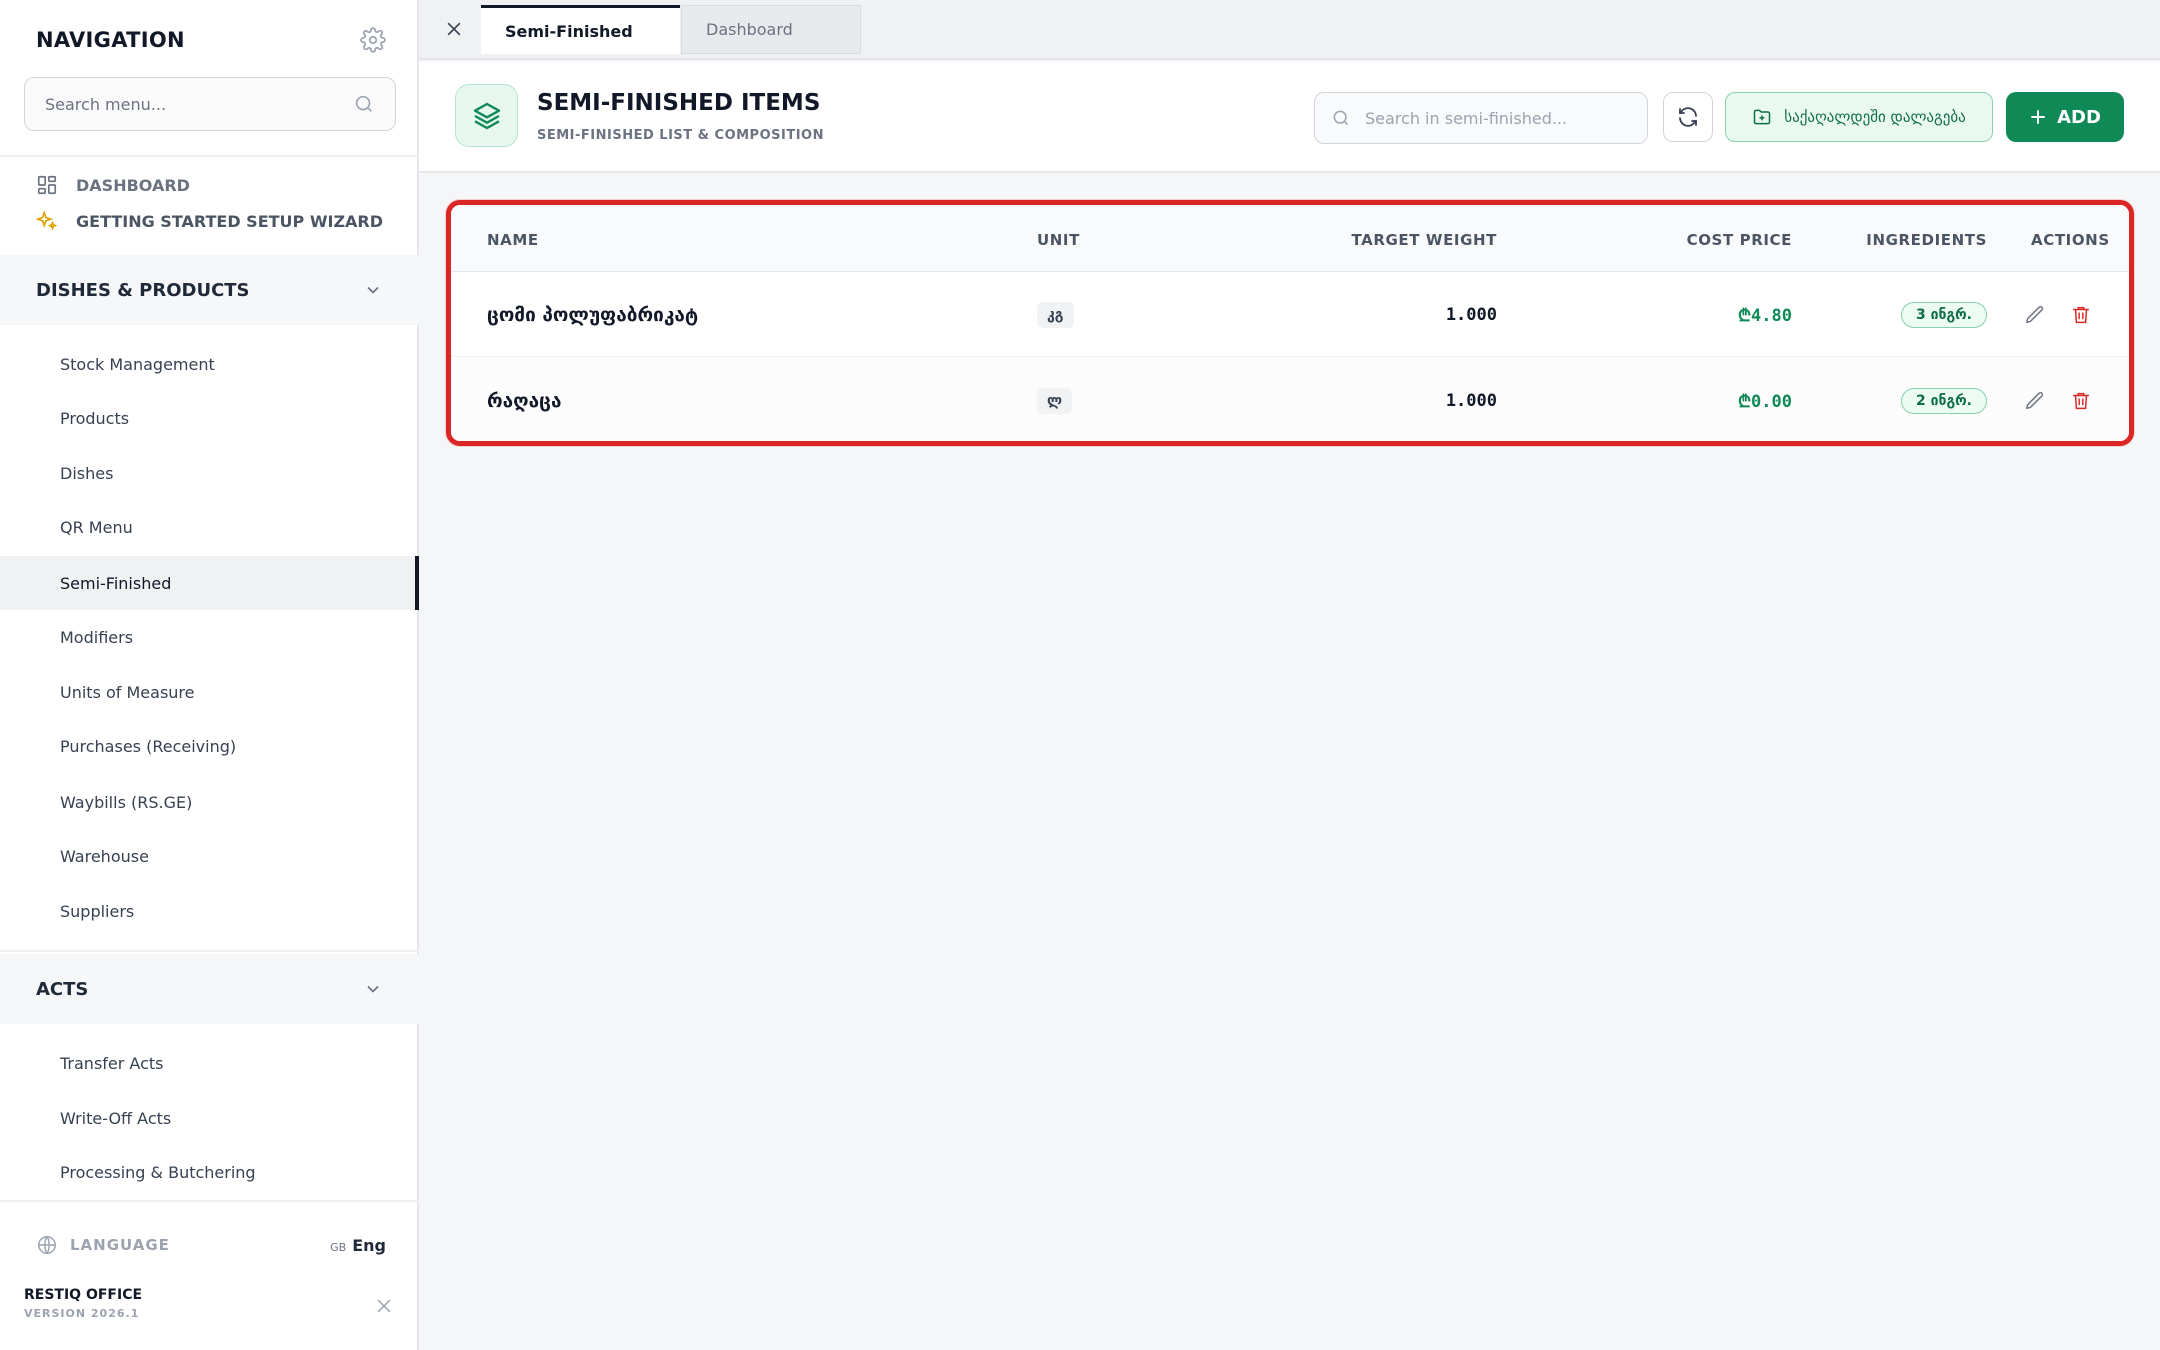 This screenshot has width=2160, height=1350. I want to click on sidebar-item-modifiers: Modifiers, so click(209, 637).